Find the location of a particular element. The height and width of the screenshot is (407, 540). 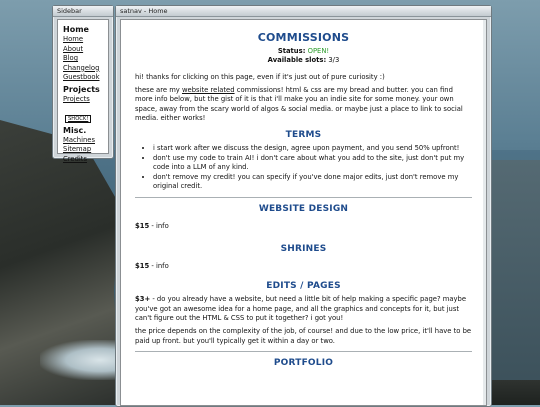

sidebar-link-guestbook: Guestbook is located at coordinates (83, 78).